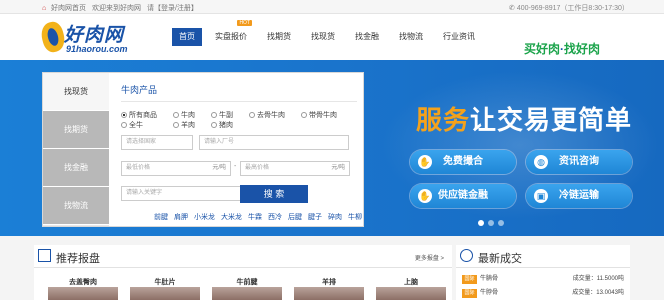 This screenshot has height=300, width=664. Describe the element at coordinates (319, 115) in the screenshot. I see `radio-bone-in-beef: 带骨牛肉` at that location.